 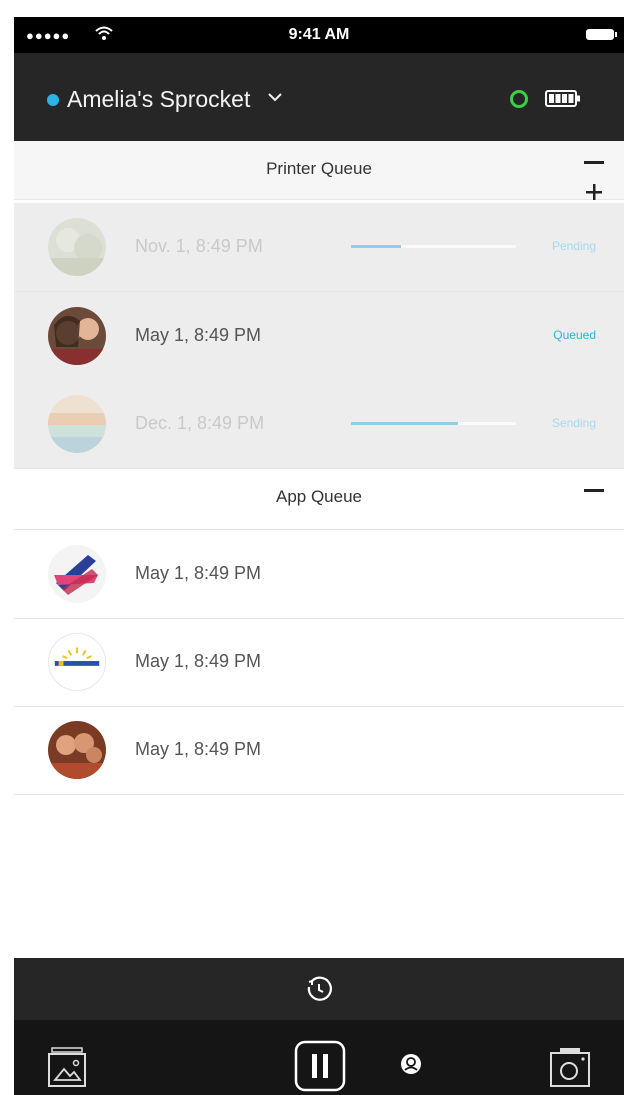 I want to click on print-job-status: Pending, so click(x=573, y=246).